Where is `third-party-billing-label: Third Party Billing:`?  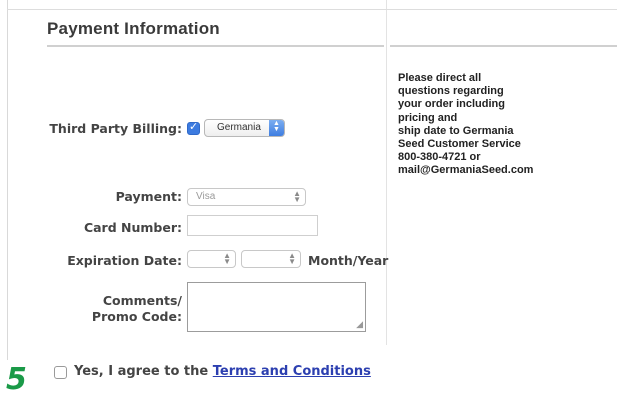 third-party-billing-label: Third Party Billing: is located at coordinates (115, 128).